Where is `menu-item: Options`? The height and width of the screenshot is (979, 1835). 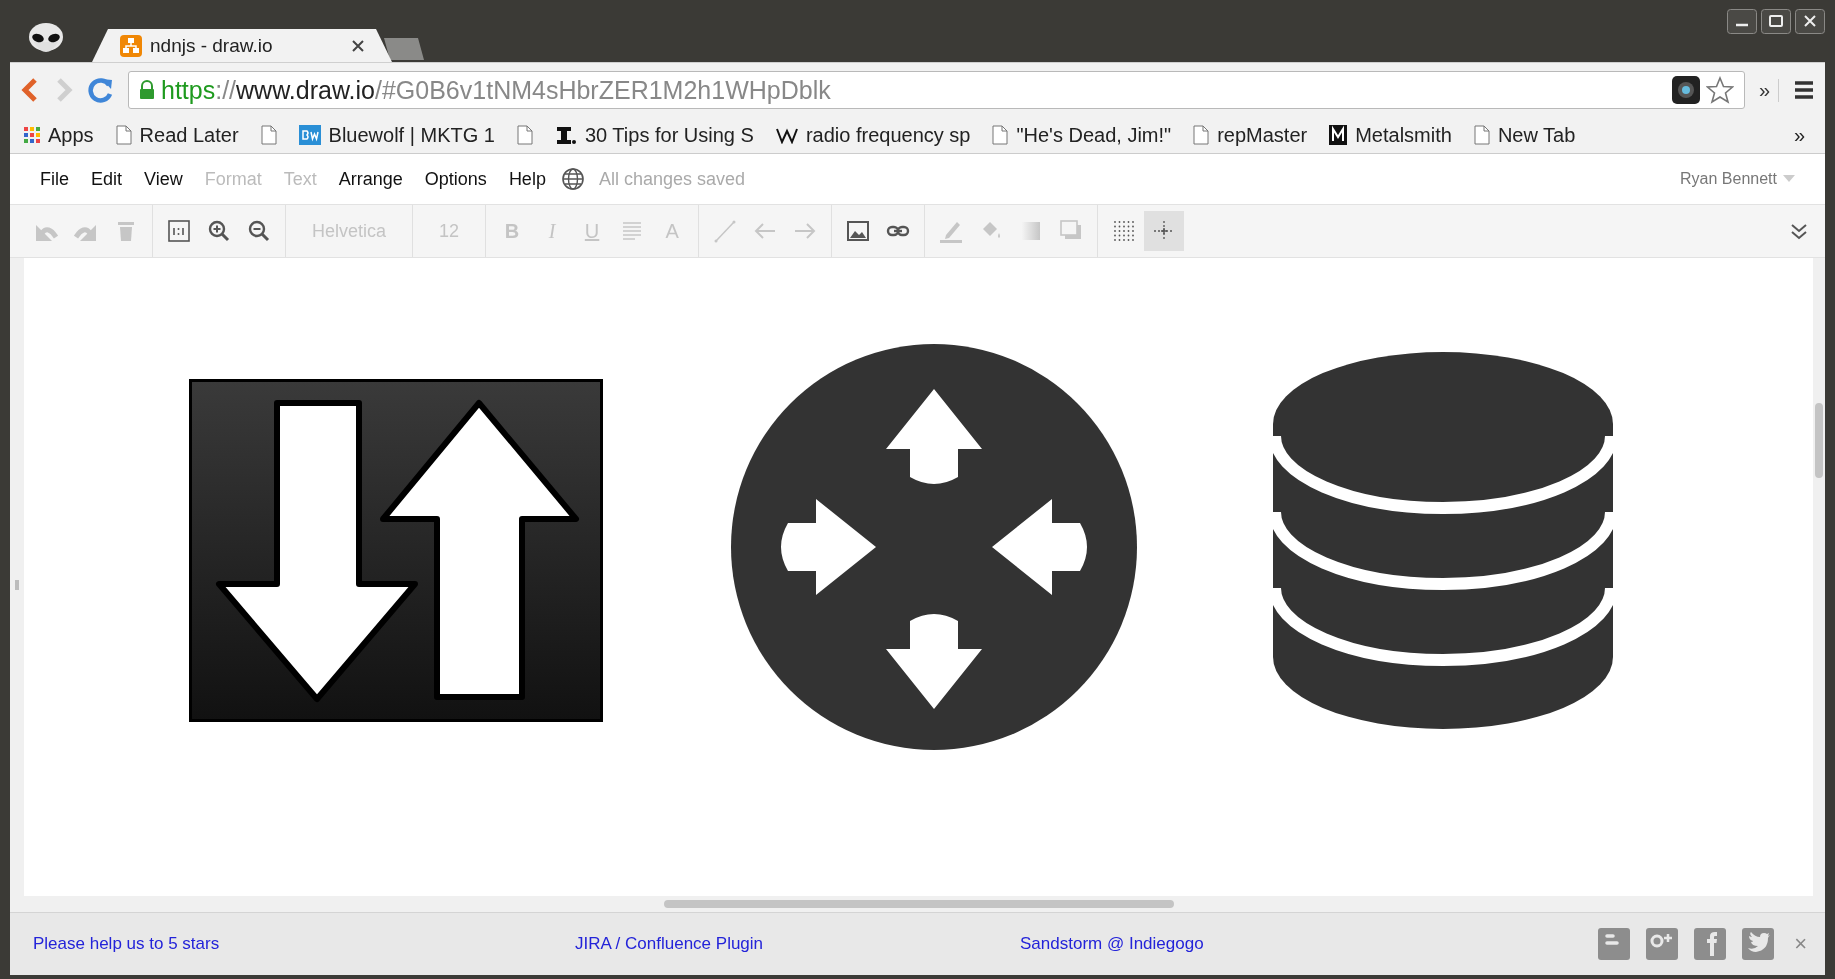 menu-item: Options is located at coordinates (455, 179).